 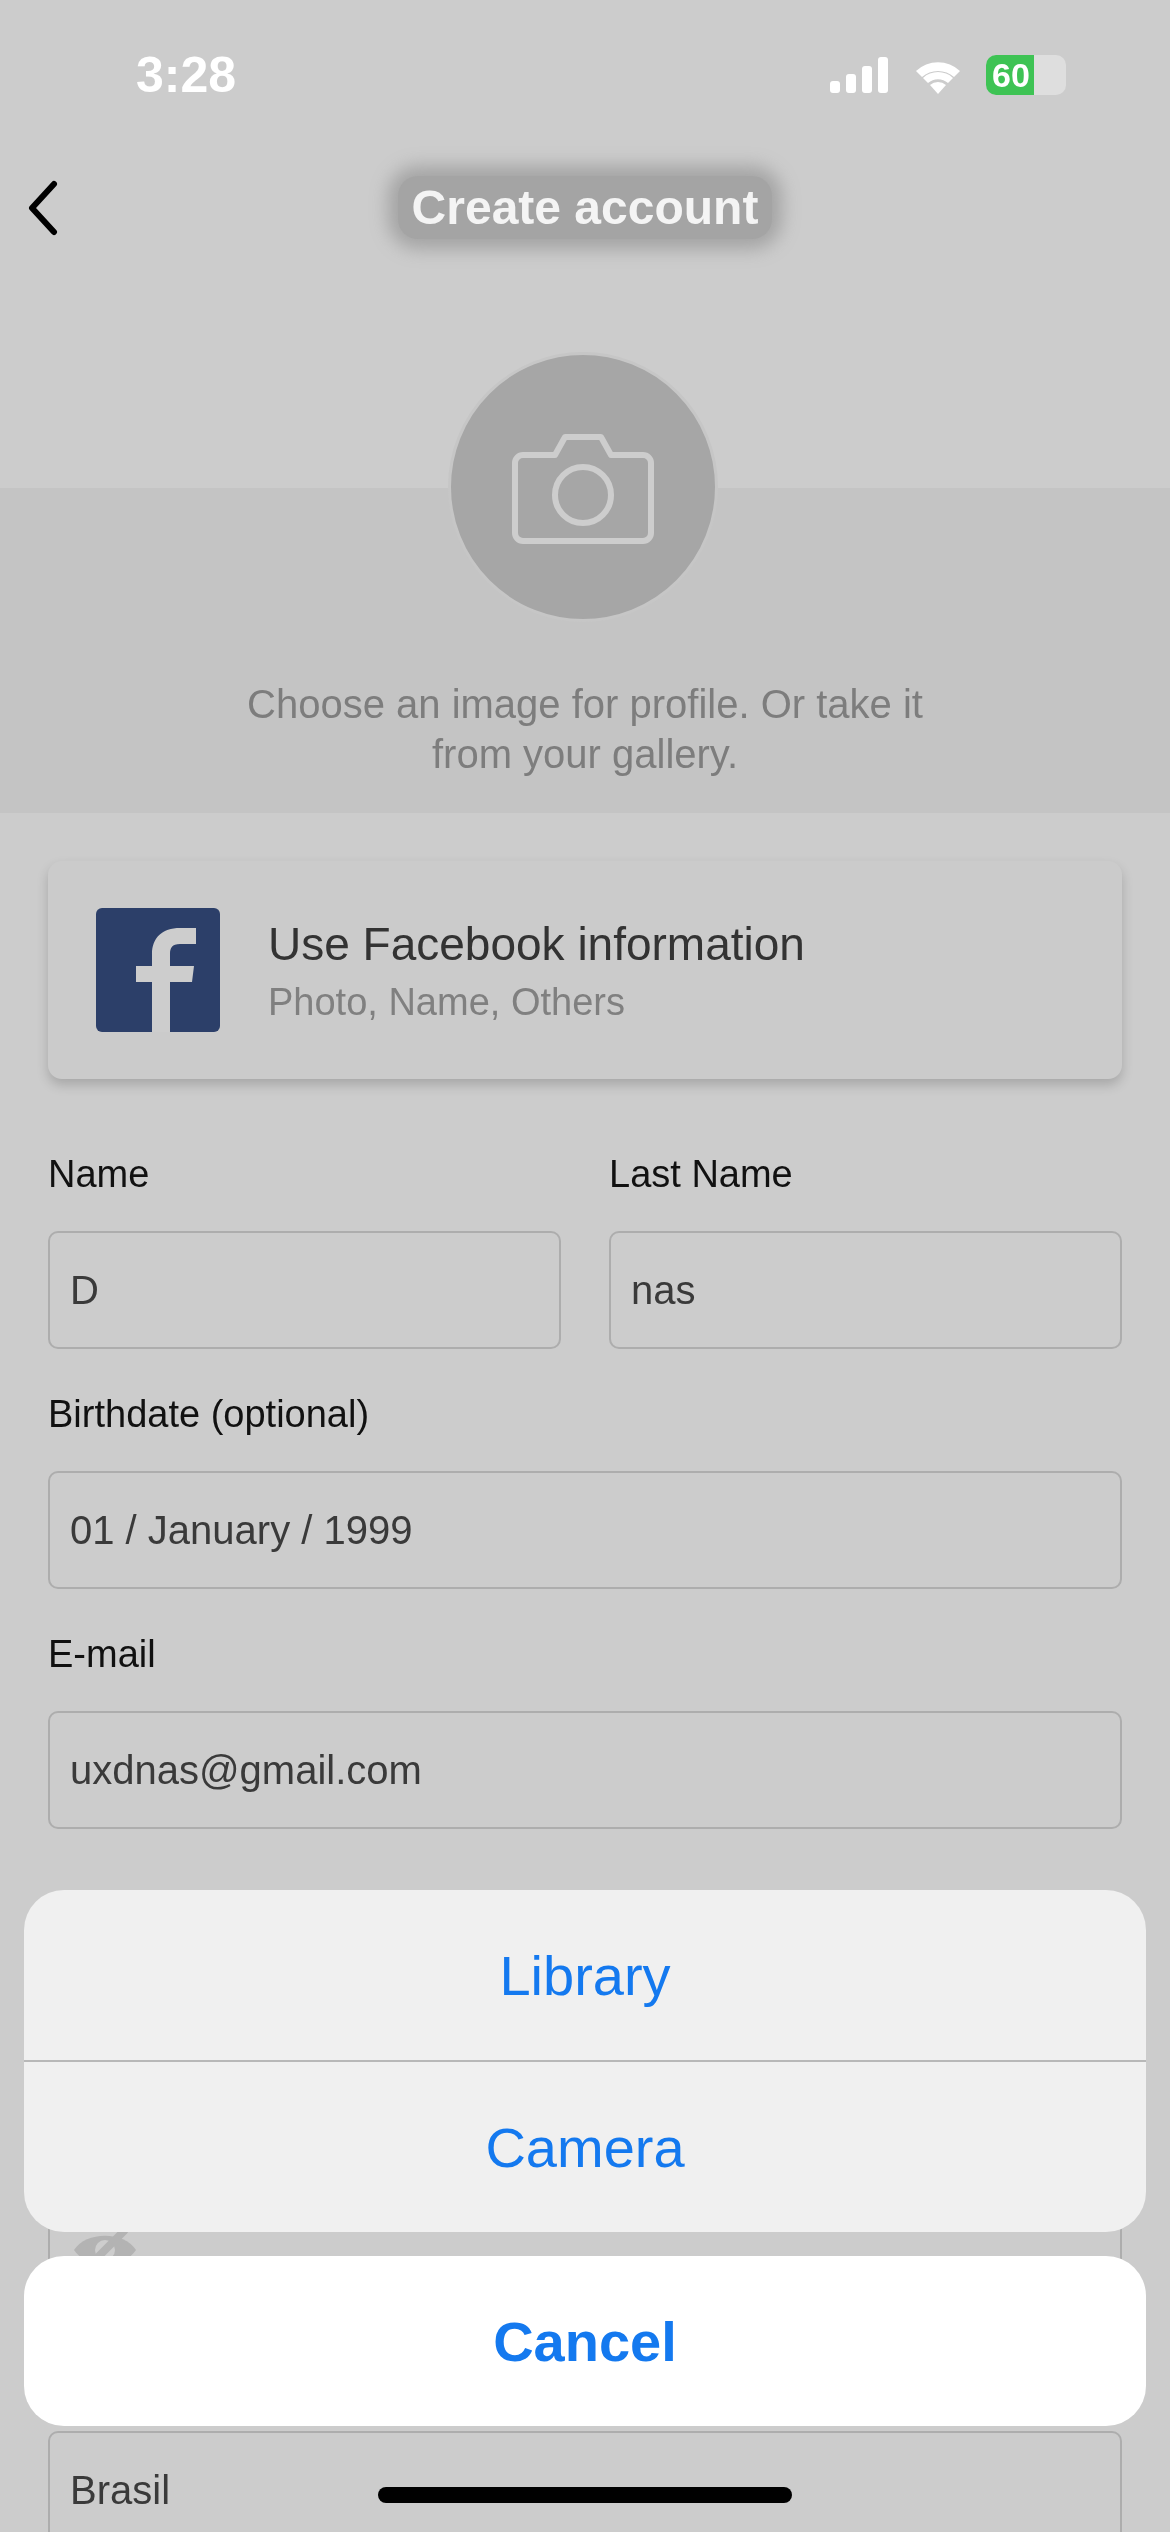 I want to click on facebook-icon, so click(x=158, y=970).